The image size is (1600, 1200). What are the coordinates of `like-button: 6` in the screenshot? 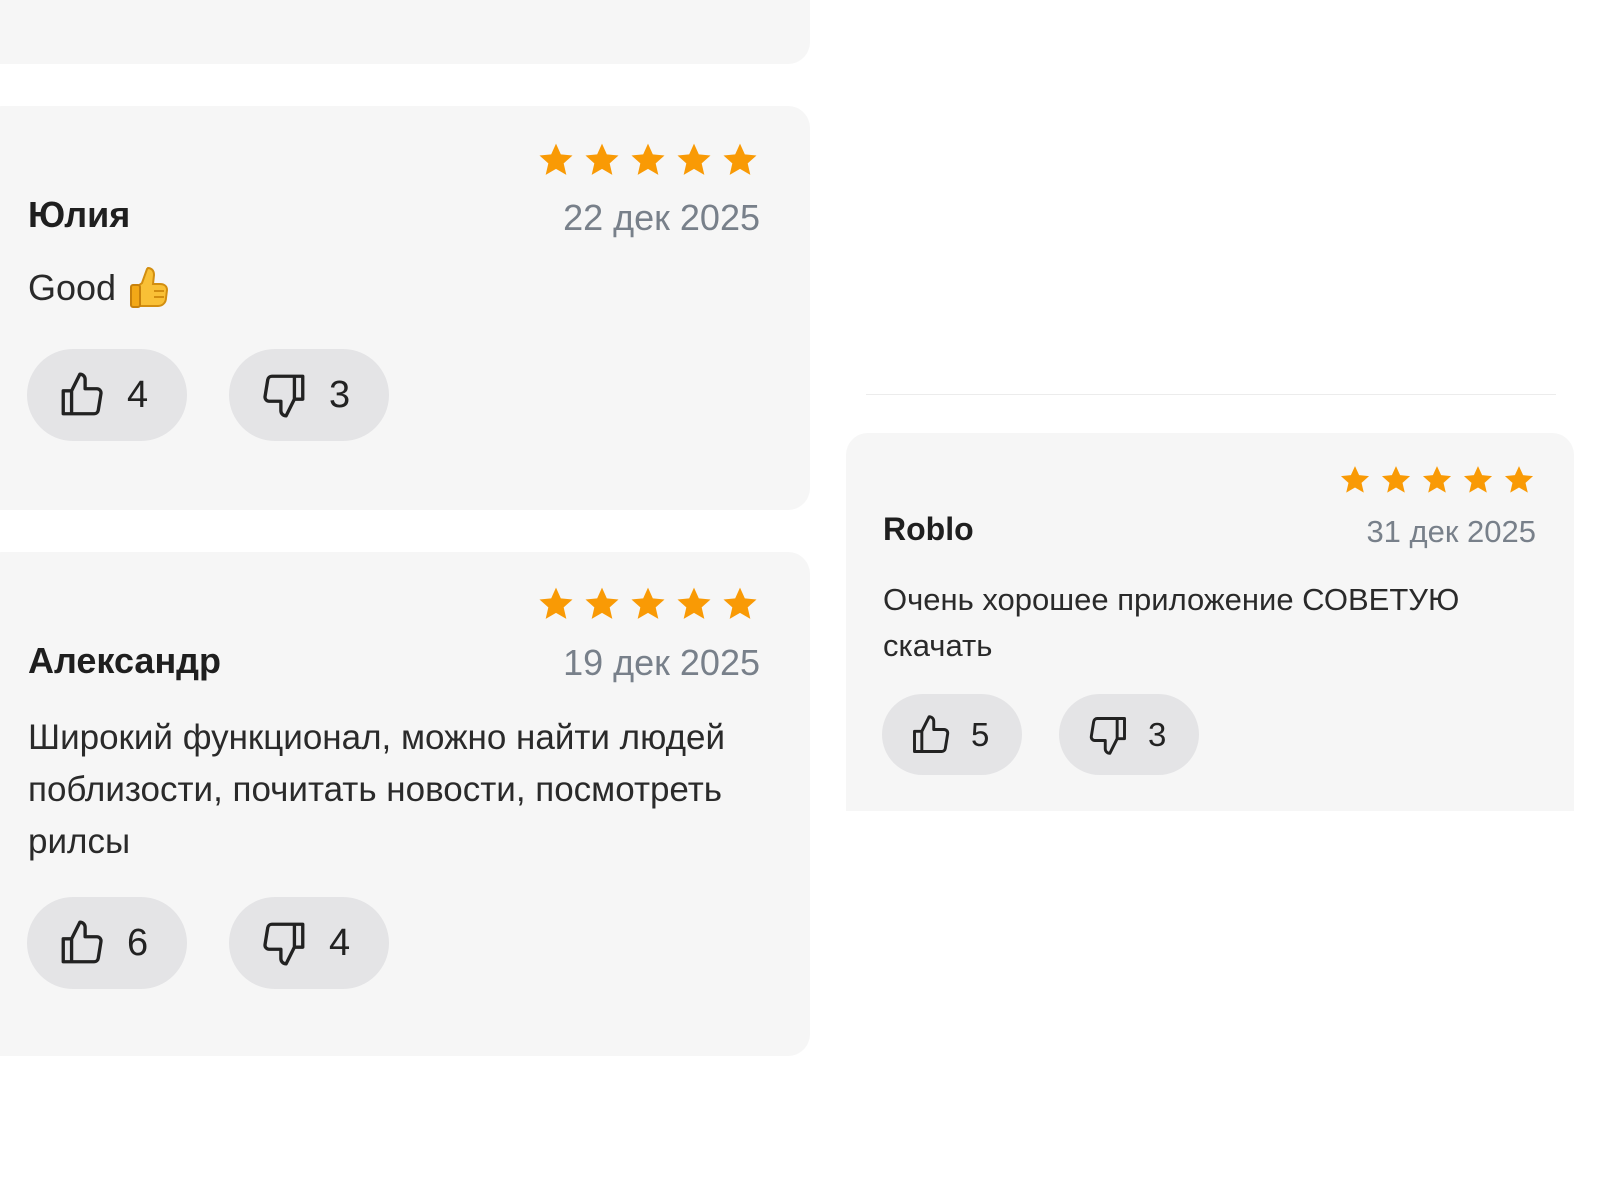 It's located at (107, 943).